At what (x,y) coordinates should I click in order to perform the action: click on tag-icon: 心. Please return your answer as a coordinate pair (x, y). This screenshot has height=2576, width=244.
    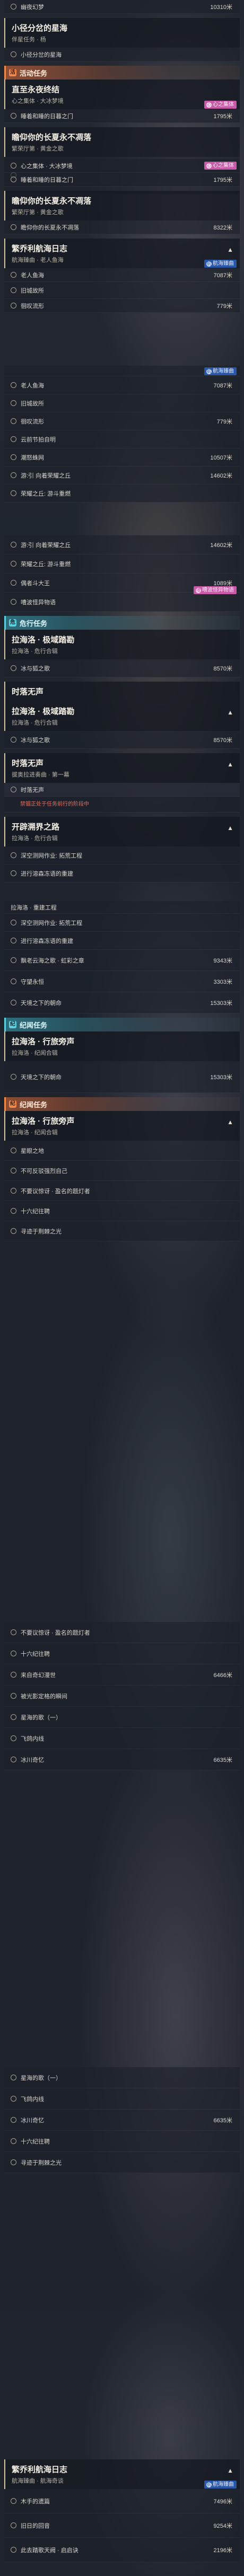
    Looking at the image, I should click on (209, 105).